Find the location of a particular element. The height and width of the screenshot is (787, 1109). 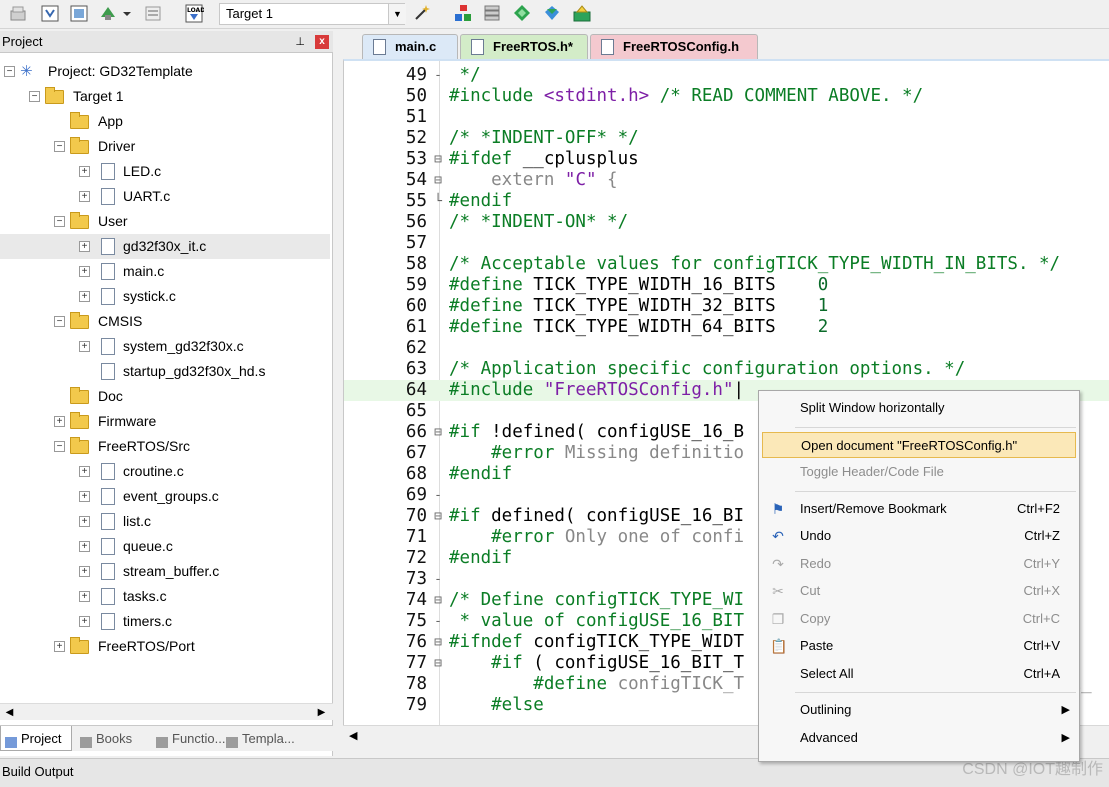

code-line: 51 is located at coordinates (726, 117).